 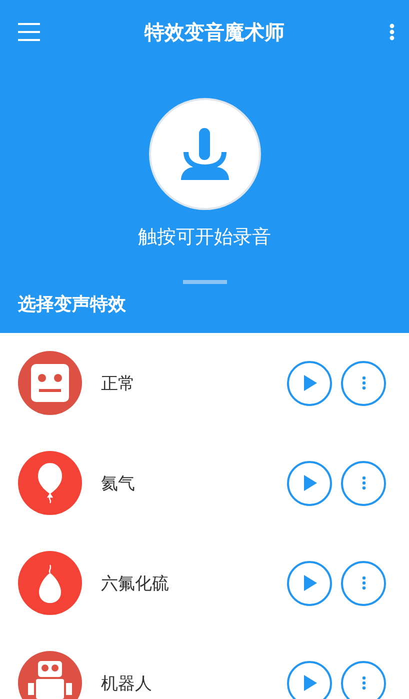 I want to click on effect-name: 氦气, so click(x=118, y=483).